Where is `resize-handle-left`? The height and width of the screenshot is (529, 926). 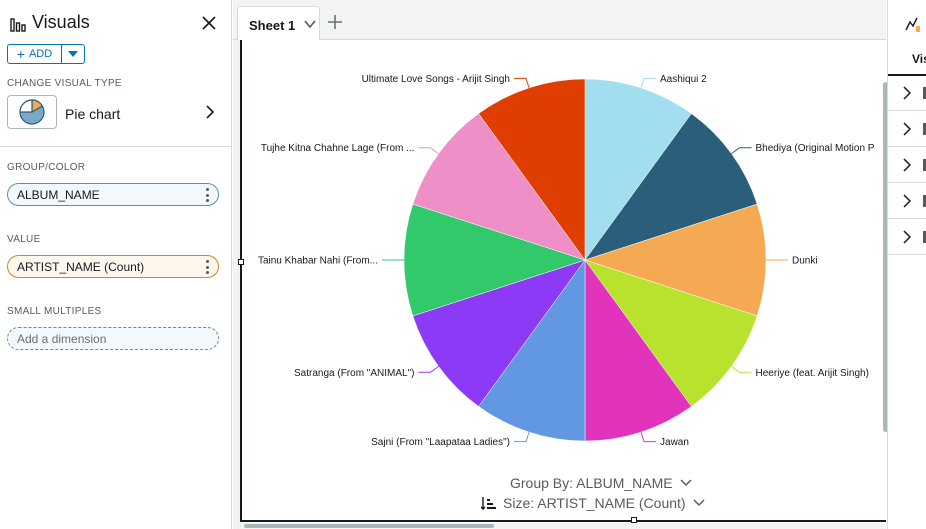
resize-handle-left is located at coordinates (241, 262).